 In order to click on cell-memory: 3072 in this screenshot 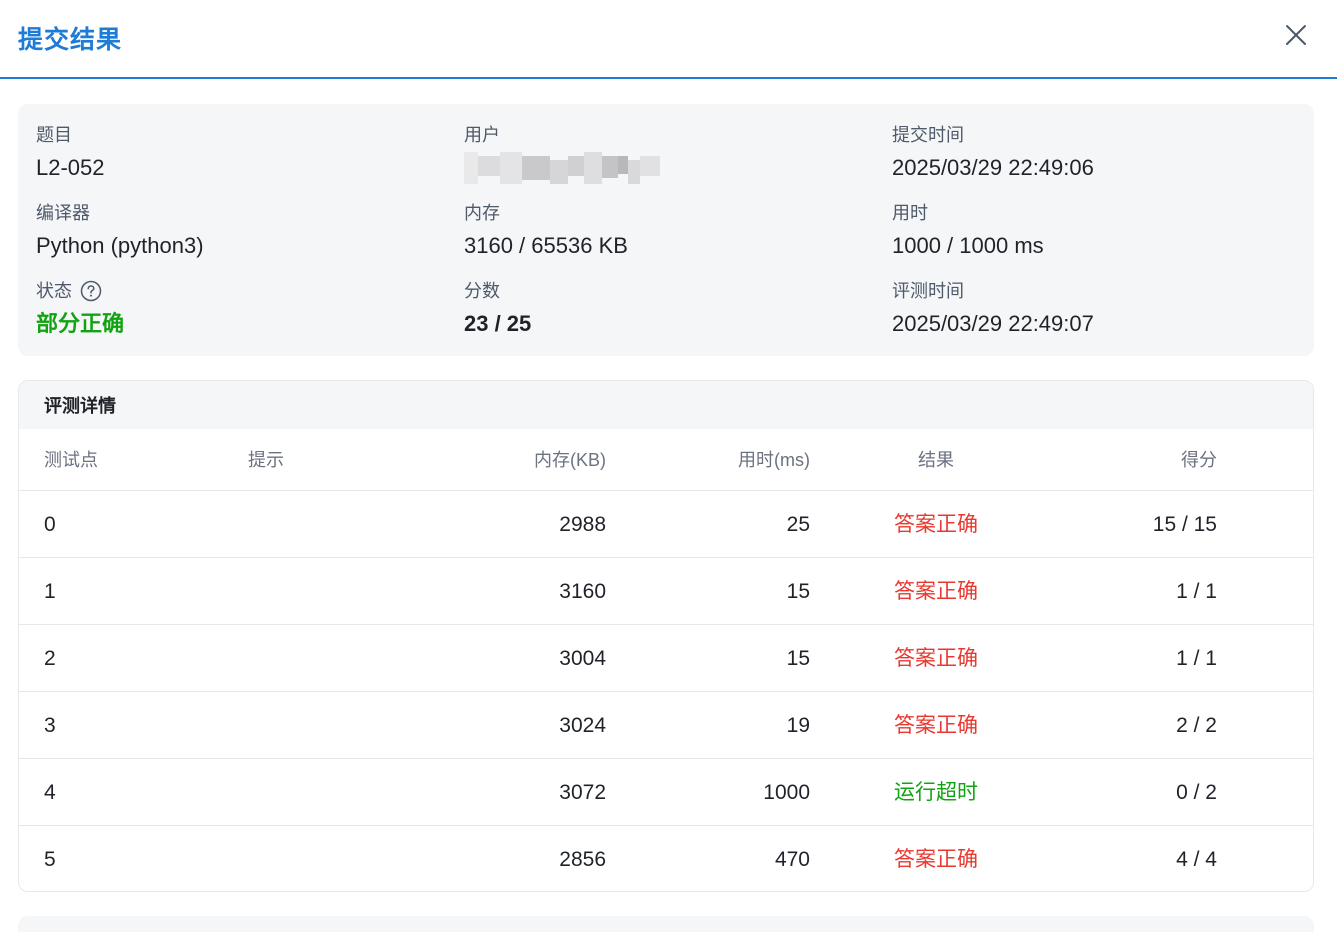, I will do `click(582, 792)`.